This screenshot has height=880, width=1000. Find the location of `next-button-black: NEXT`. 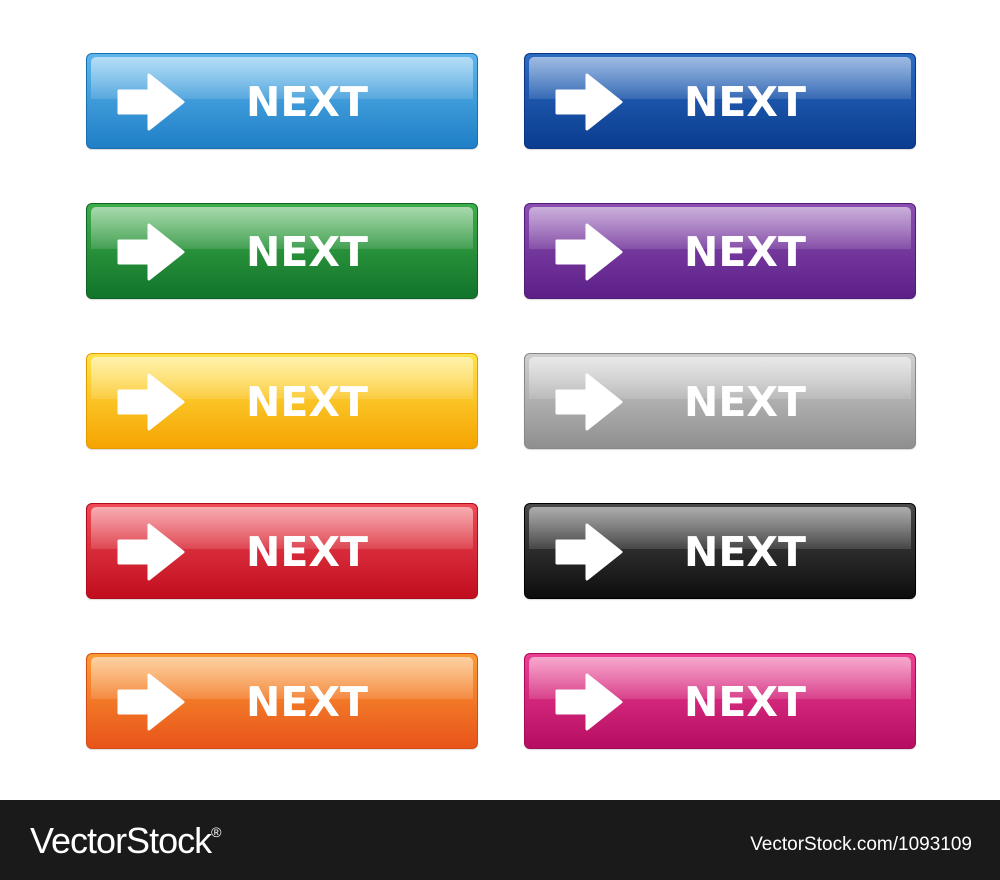

next-button-black: NEXT is located at coordinates (720, 551).